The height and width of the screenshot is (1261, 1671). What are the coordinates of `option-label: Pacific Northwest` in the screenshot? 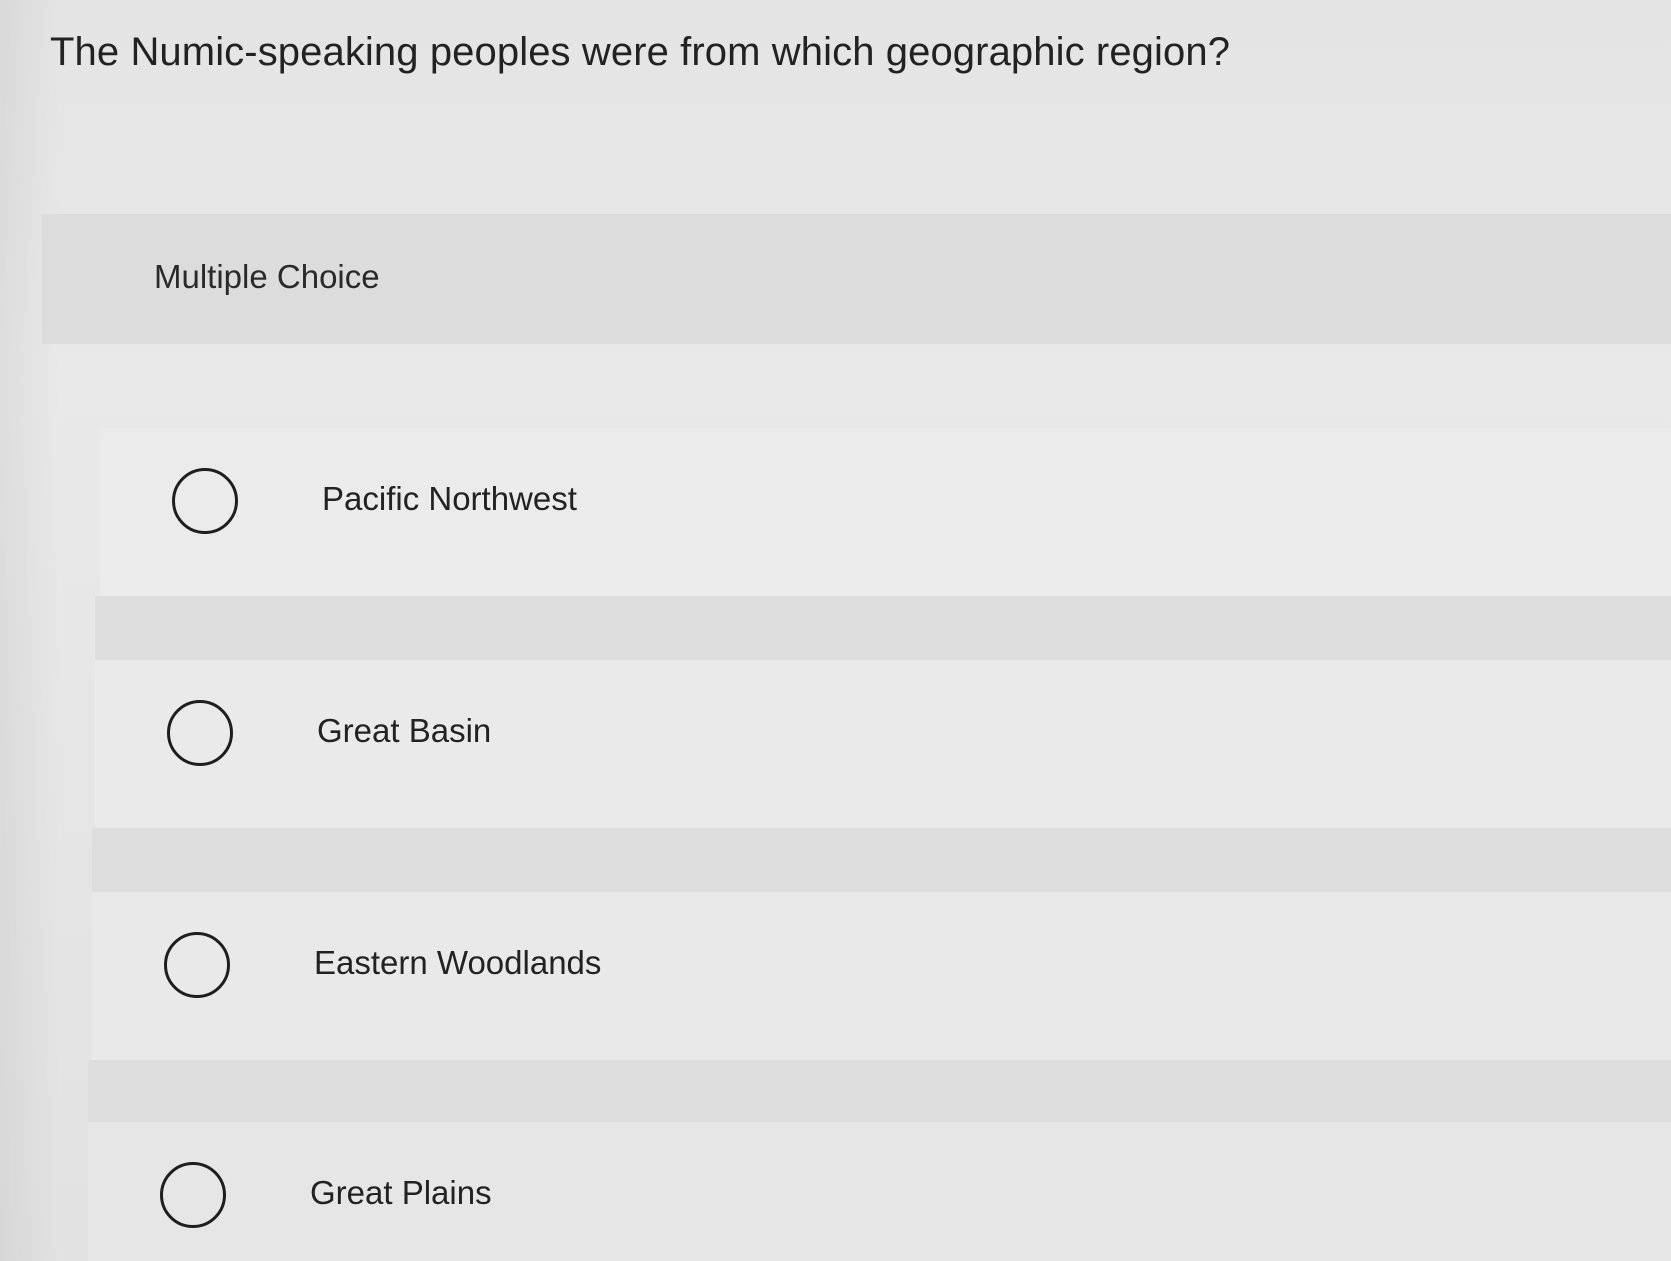 It's located at (449, 498).